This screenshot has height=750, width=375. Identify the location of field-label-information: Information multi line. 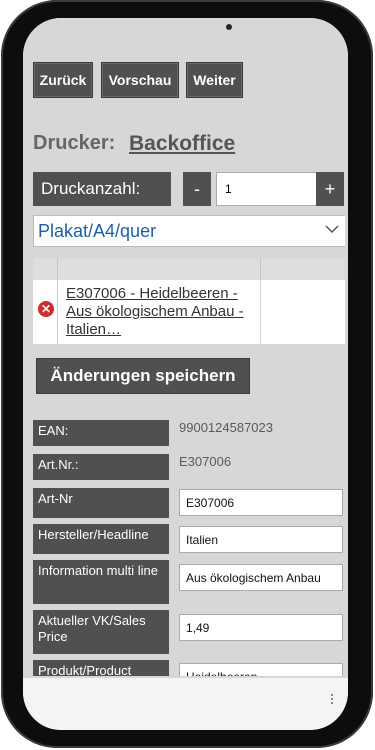
(101, 582).